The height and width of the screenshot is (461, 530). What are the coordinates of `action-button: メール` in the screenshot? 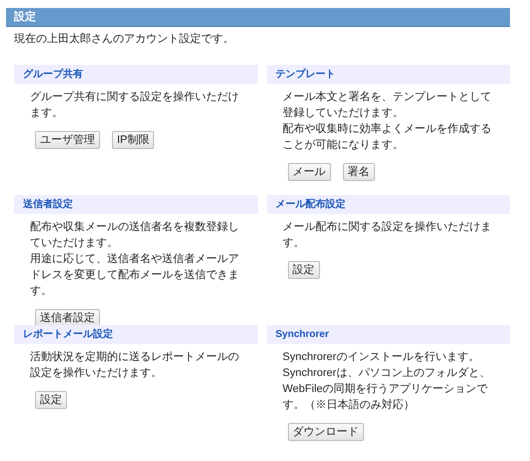 It's located at (309, 172).